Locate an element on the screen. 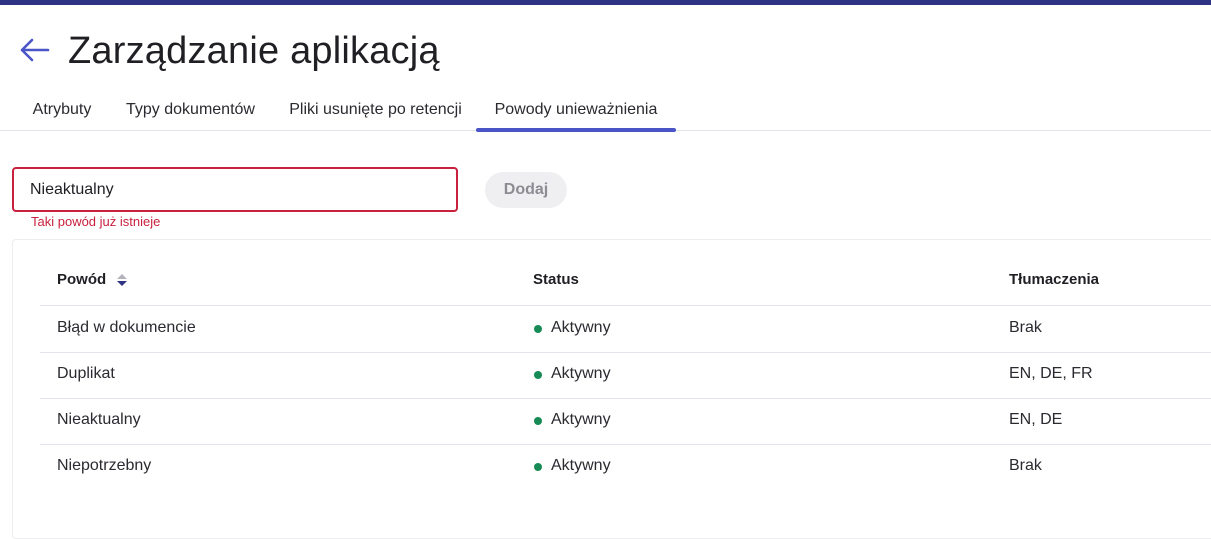 Image resolution: width=1211 pixels, height=539 pixels. translations-cell: EN, DE is located at coordinates (1036, 419).